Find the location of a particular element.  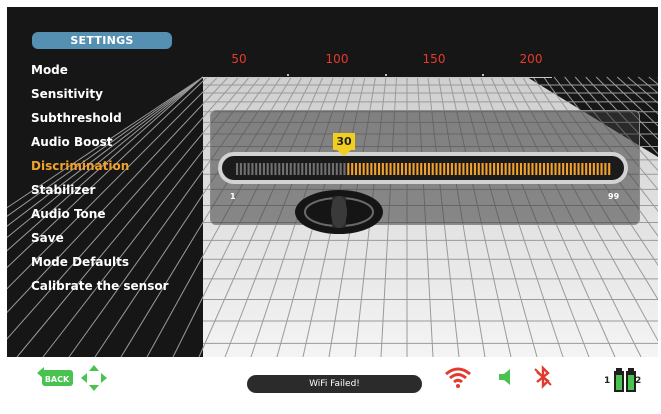

menu-item-save: Save is located at coordinates (118, 238).